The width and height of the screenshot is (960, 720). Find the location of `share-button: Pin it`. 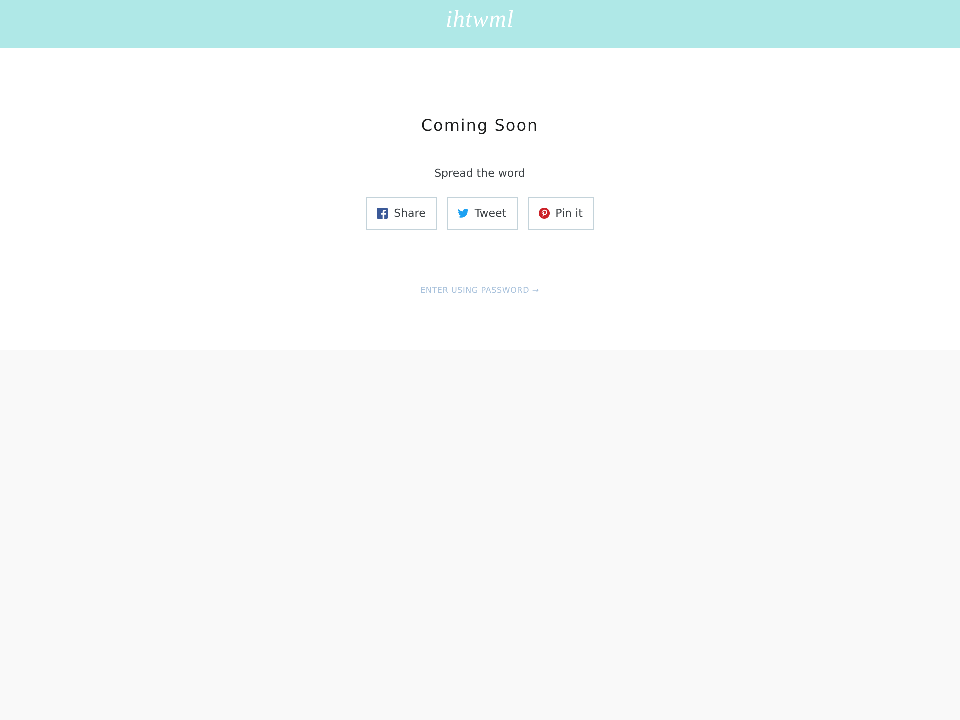

share-button: Pin it is located at coordinates (561, 213).